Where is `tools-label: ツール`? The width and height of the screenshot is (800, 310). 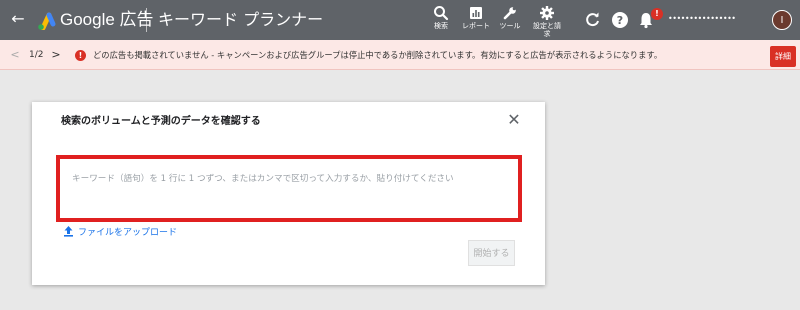 tools-label: ツール is located at coordinates (510, 26).